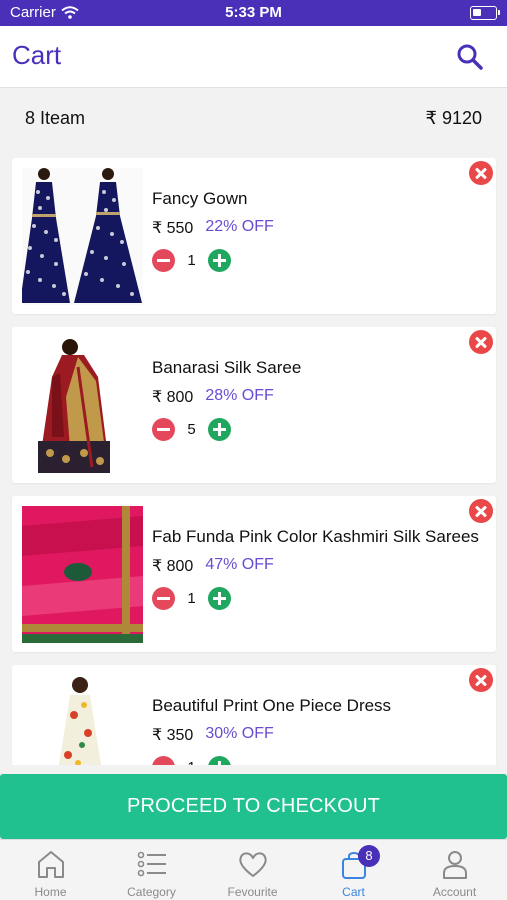 The image size is (507, 900). Describe the element at coordinates (253, 806) in the screenshot. I see `proceed-to-checkout-button: PROCEED TO CHECKOUT` at that location.